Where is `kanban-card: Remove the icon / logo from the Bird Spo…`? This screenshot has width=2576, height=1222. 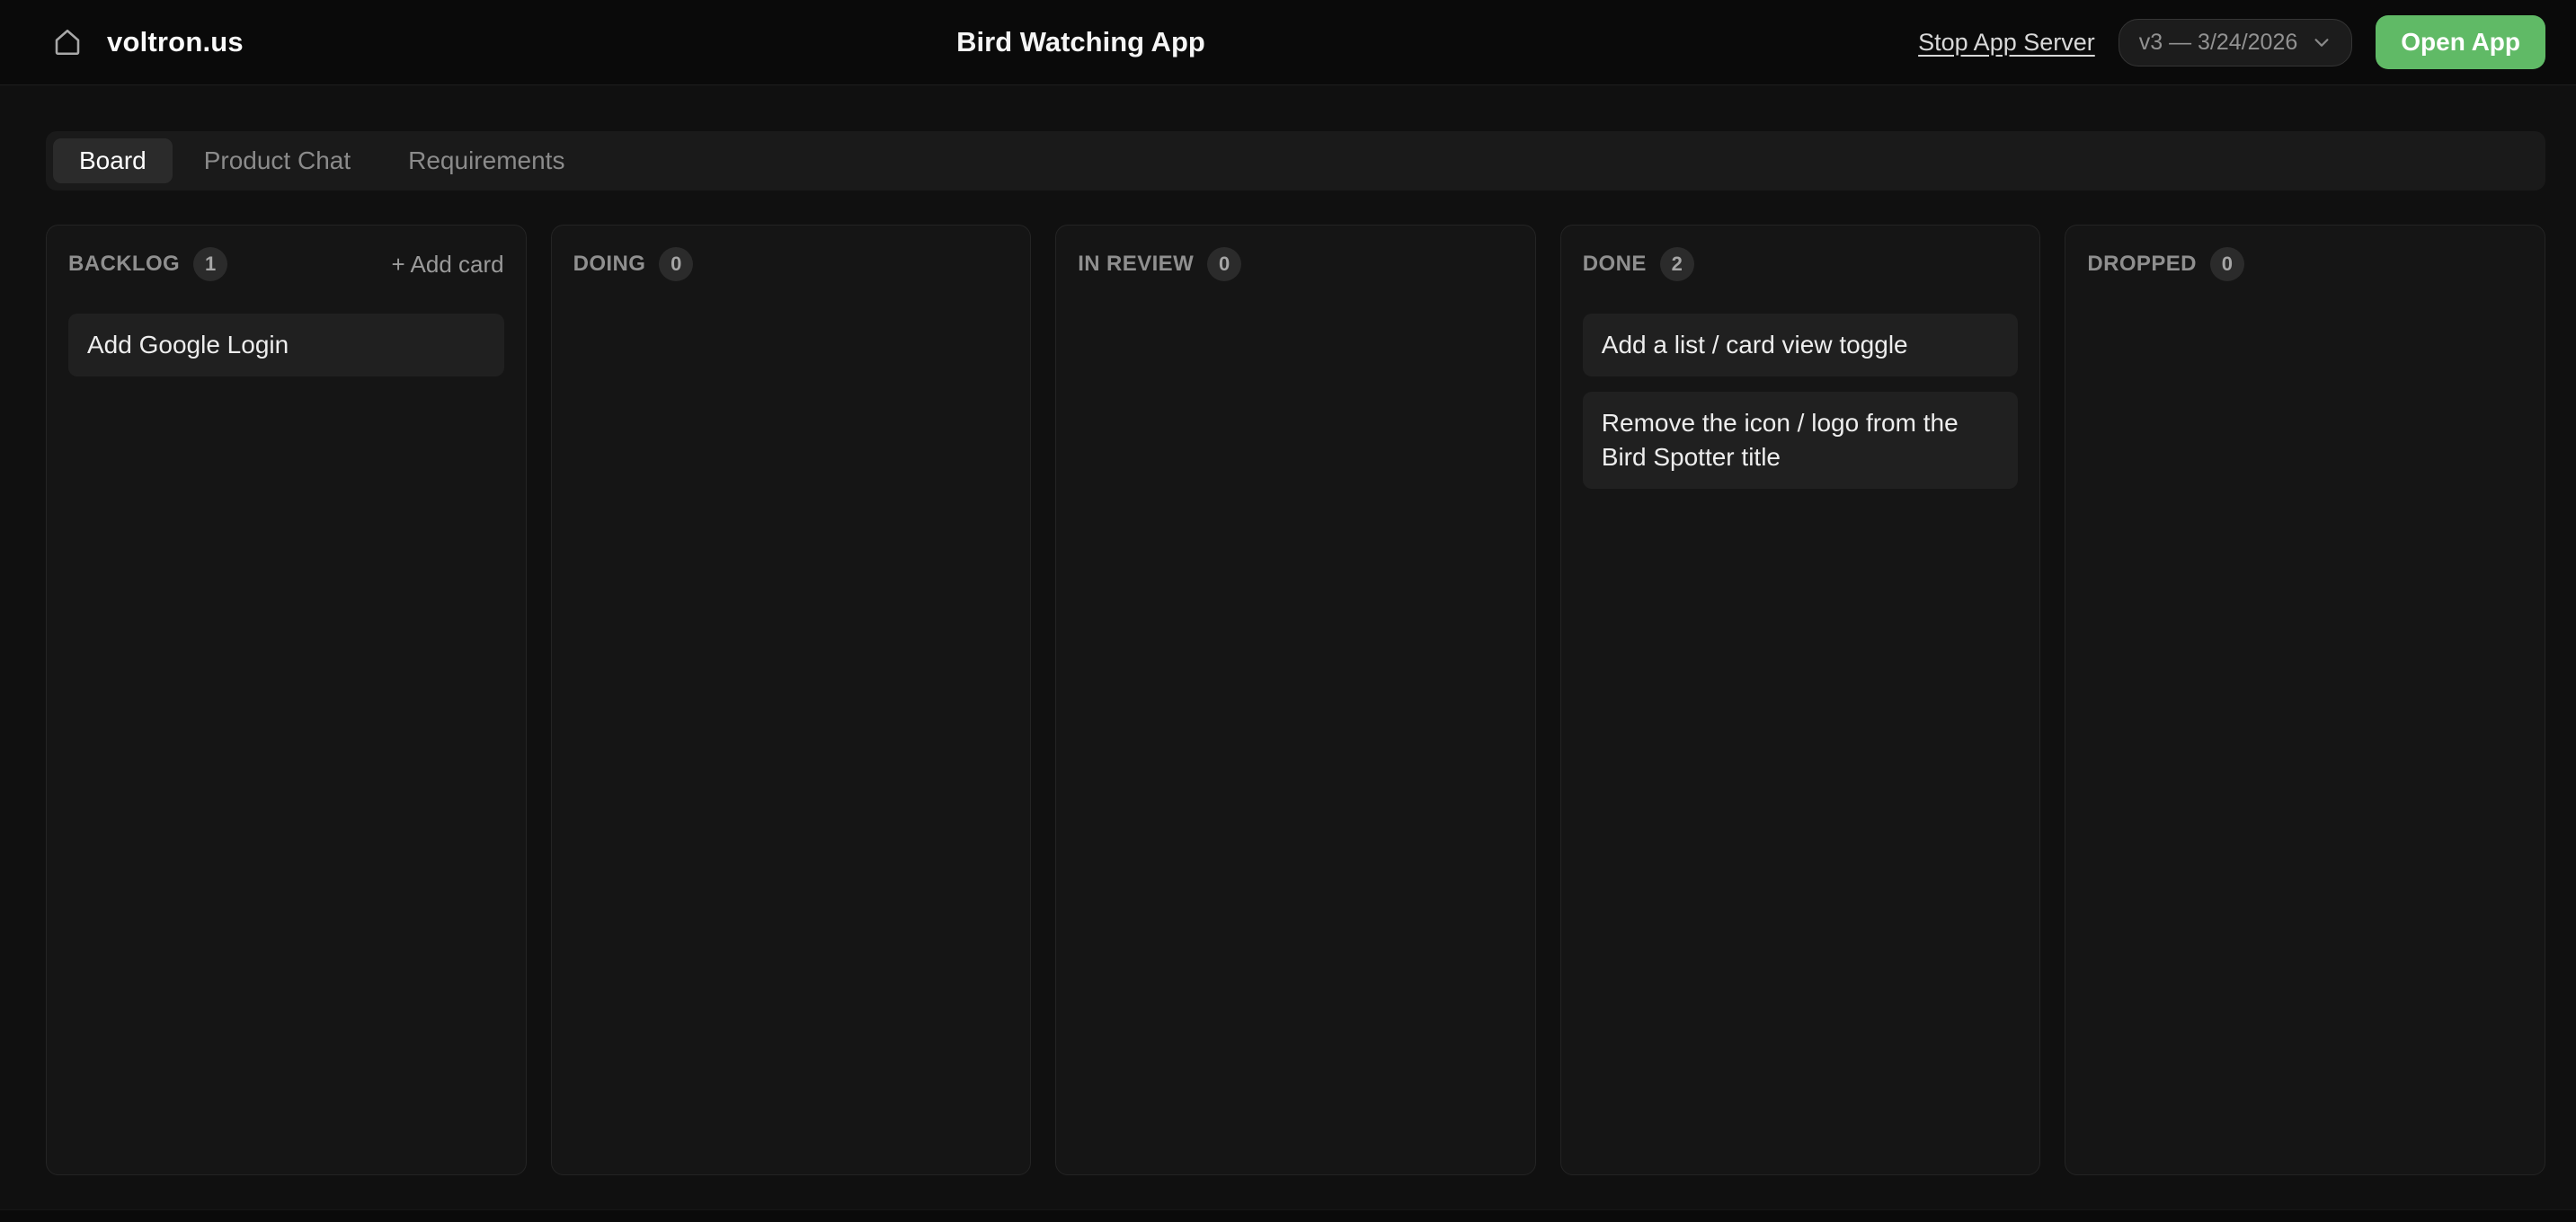
kanban-card: Remove the icon / logo from the Bird Spo… is located at coordinates (1800, 440).